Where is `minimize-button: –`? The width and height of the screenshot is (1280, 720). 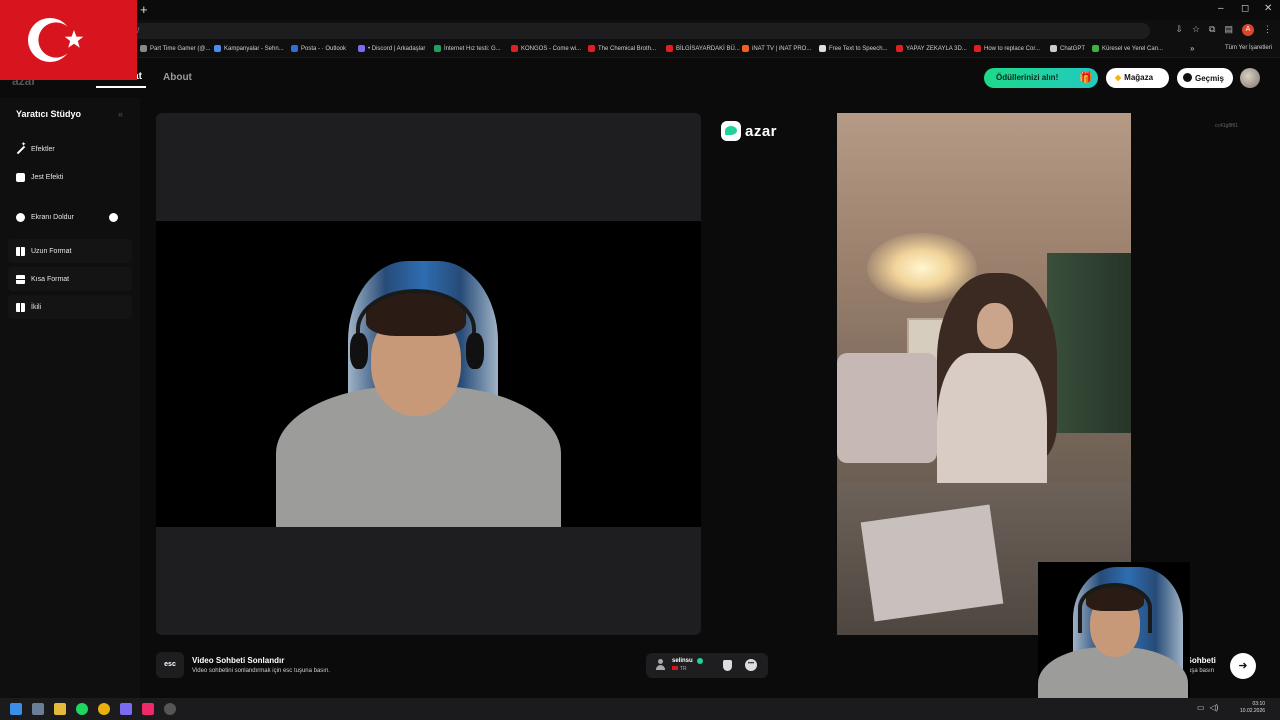
minimize-button: – is located at coordinates (1221, 8).